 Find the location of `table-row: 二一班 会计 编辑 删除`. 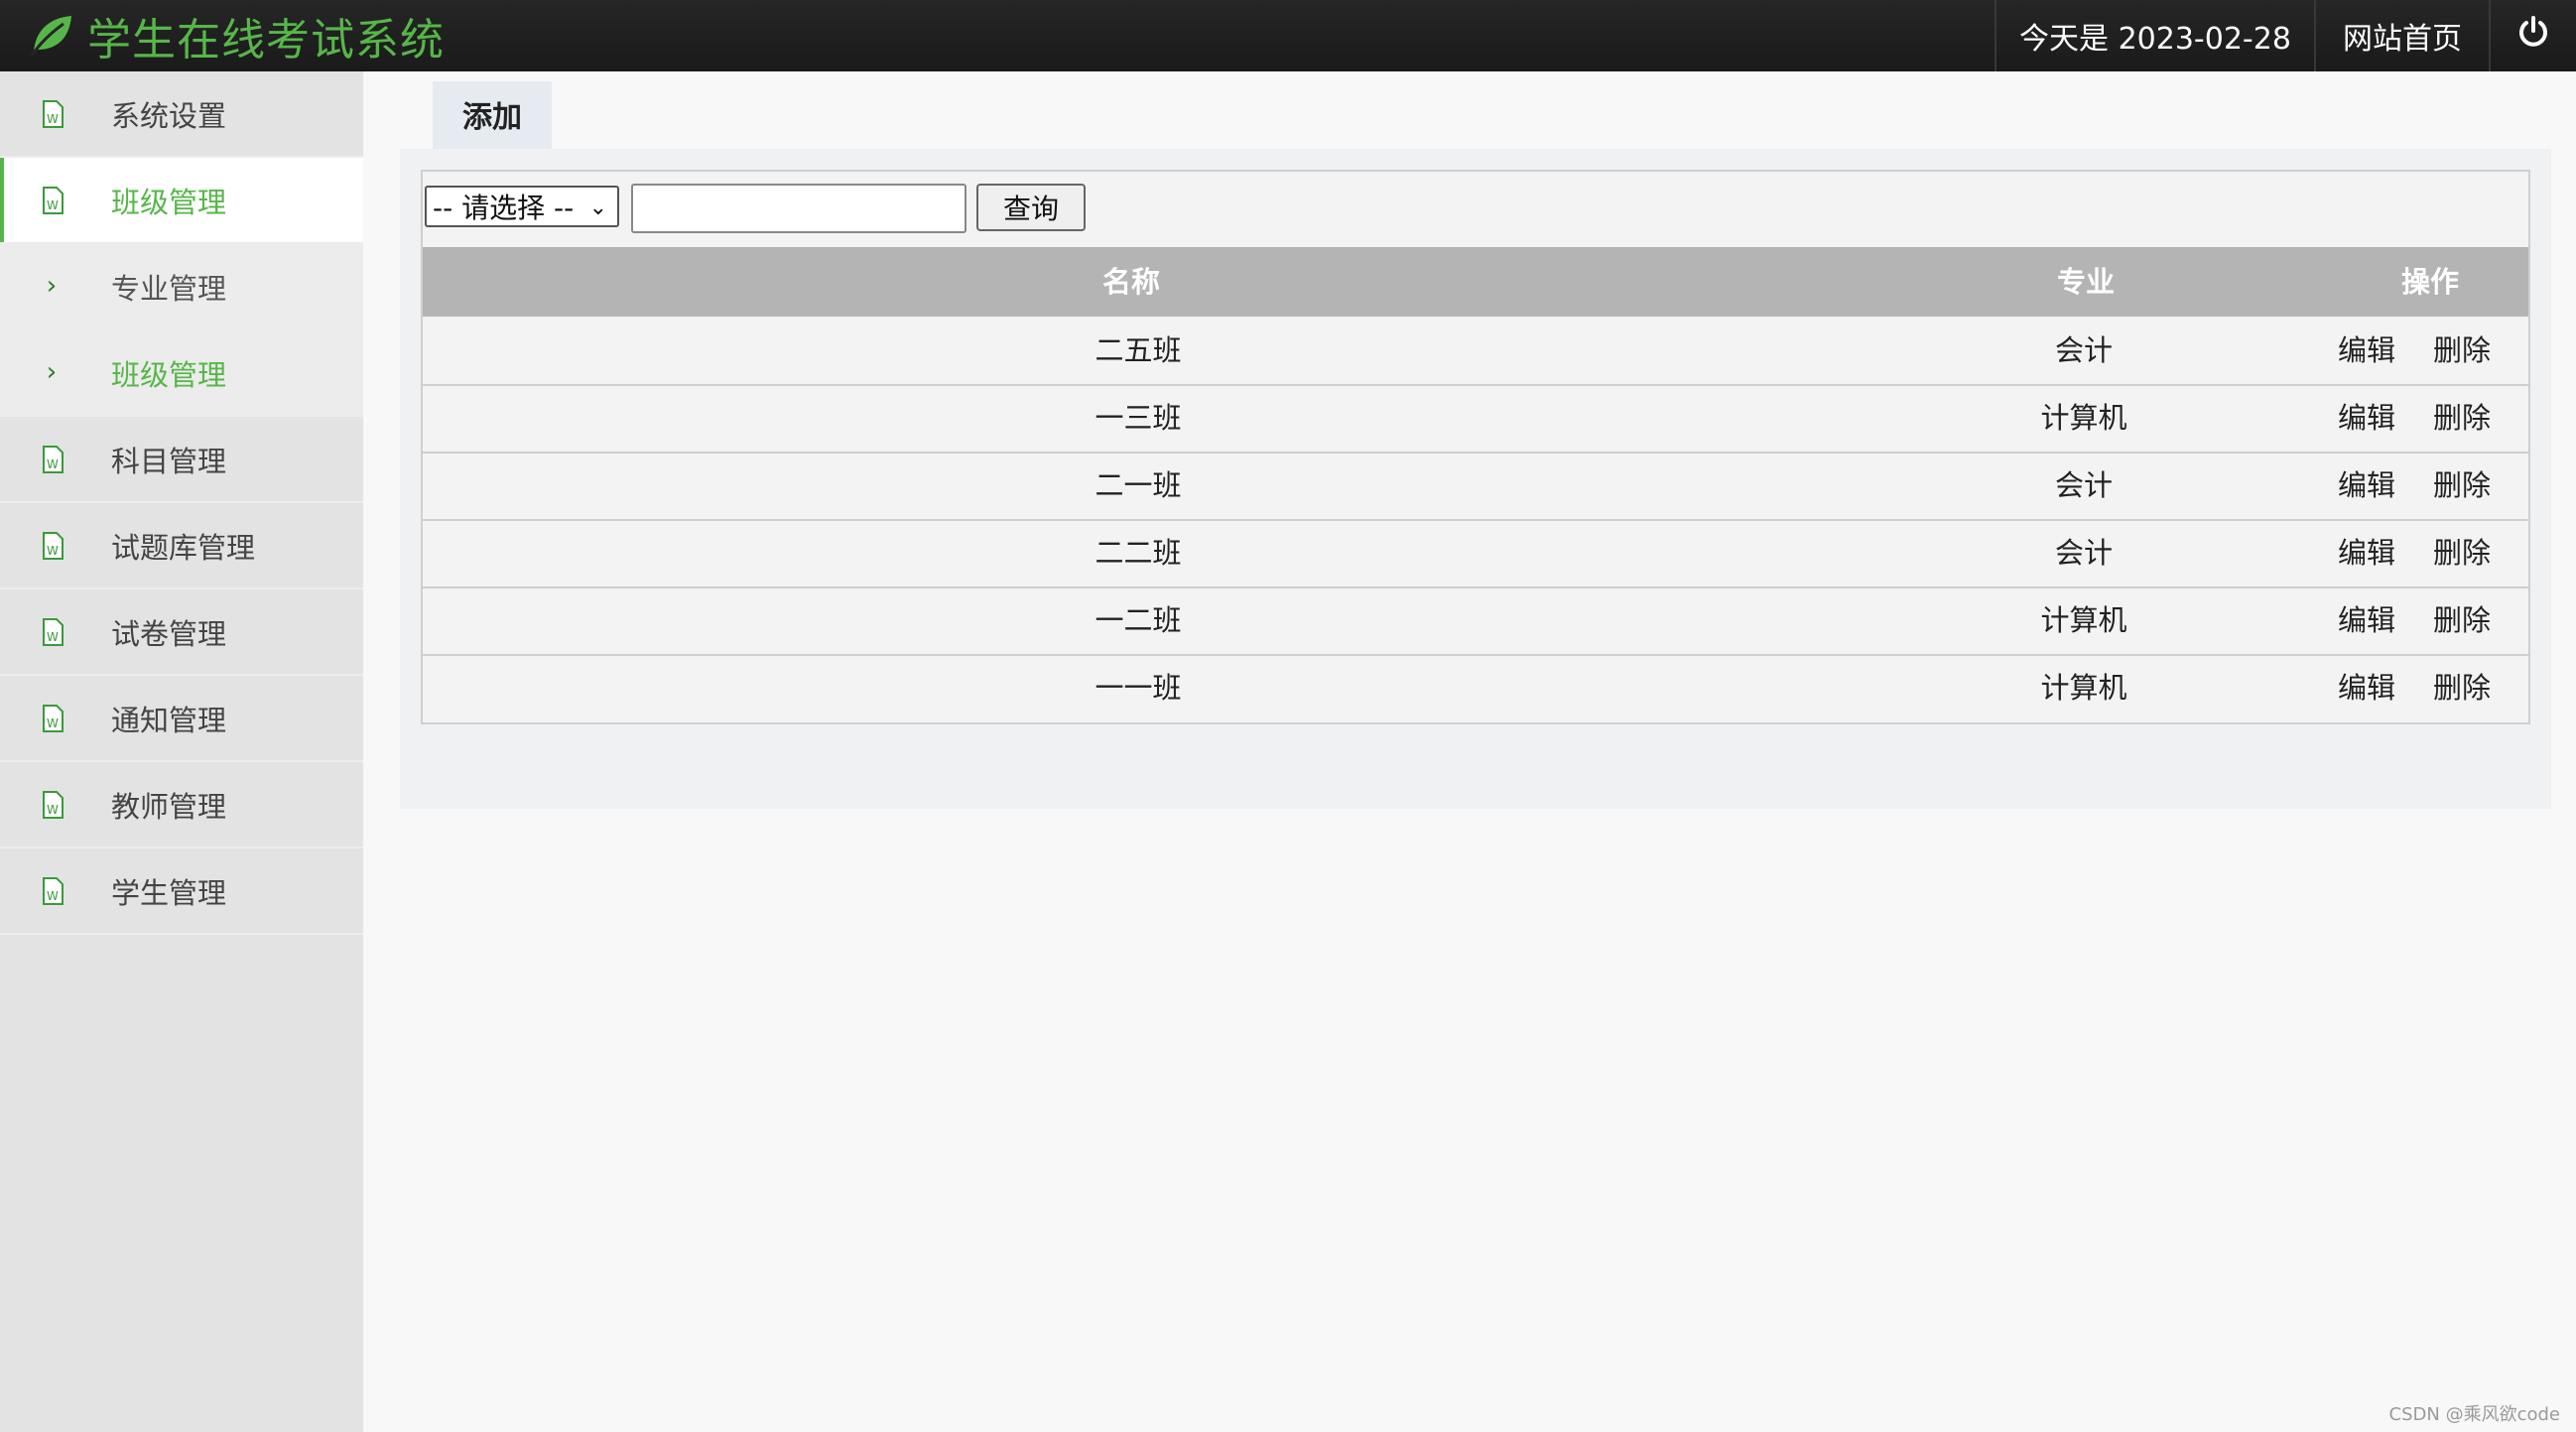

table-row: 二一班 会计 编辑 删除 is located at coordinates (1476, 487).